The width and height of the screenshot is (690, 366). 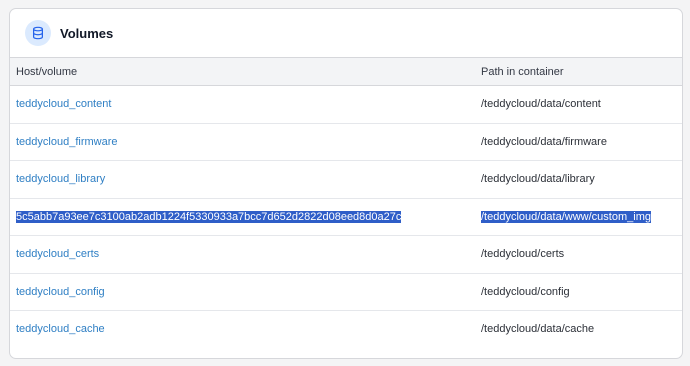 I want to click on table-row: teddycloud_config/teddycloud/config, so click(x=346, y=292).